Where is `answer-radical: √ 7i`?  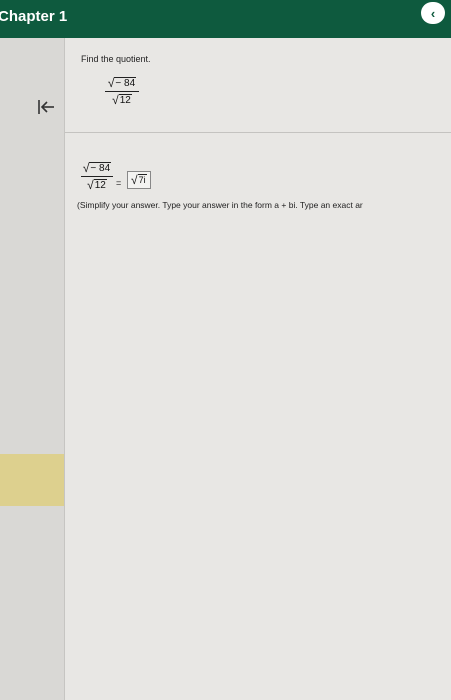
answer-radical: √ 7i is located at coordinates (139, 180).